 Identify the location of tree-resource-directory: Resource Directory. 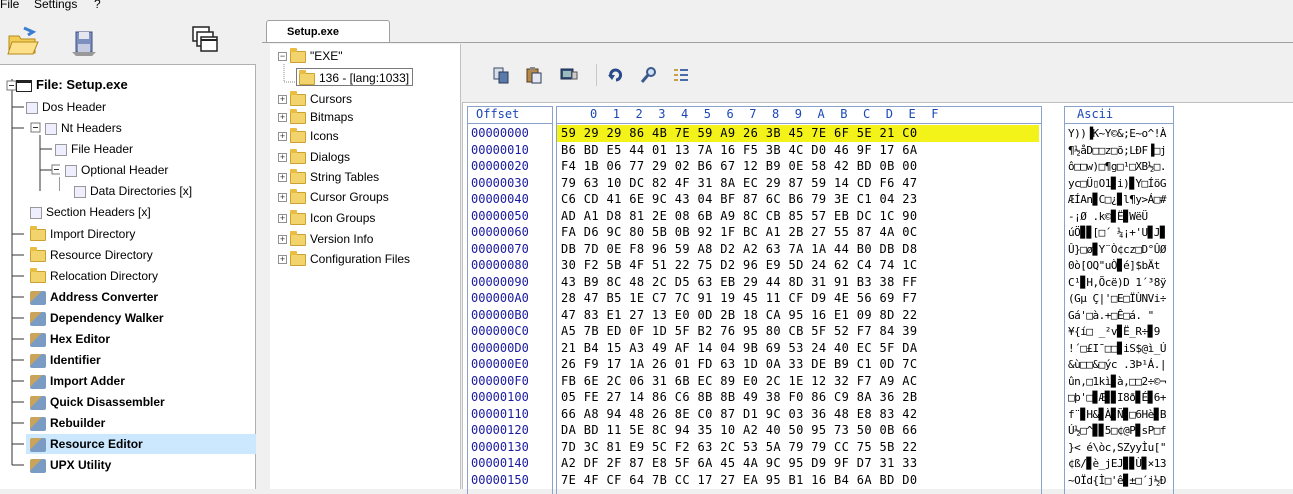
(91, 255).